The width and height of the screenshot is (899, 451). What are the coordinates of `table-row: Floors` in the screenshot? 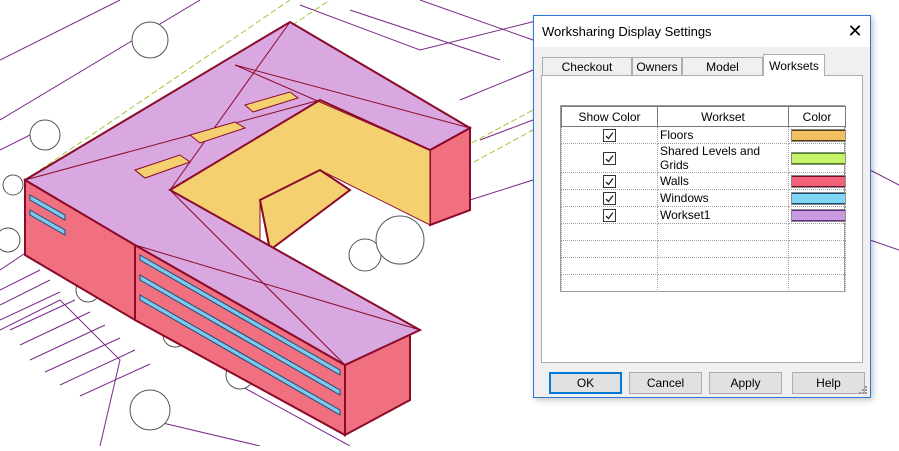 It's located at (703, 135).